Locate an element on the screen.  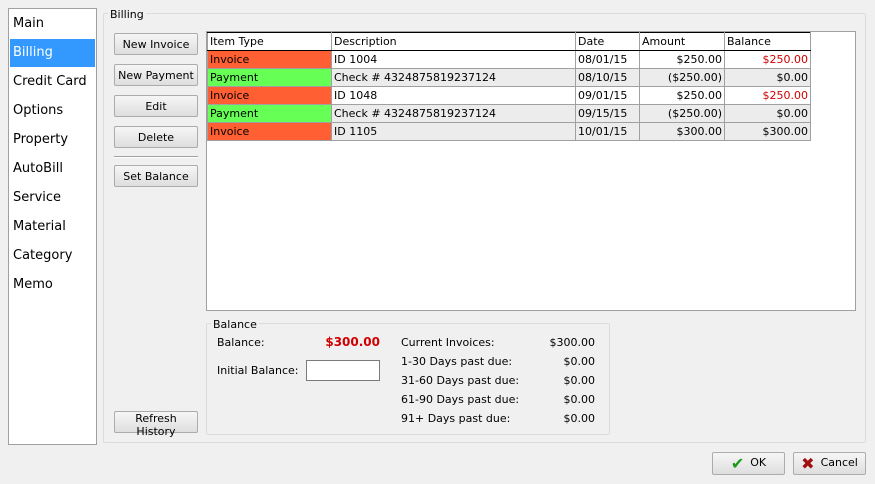
table-row: Invoice ID 1004 08/01/15 $250.00 $250.00 is located at coordinates (509, 59).